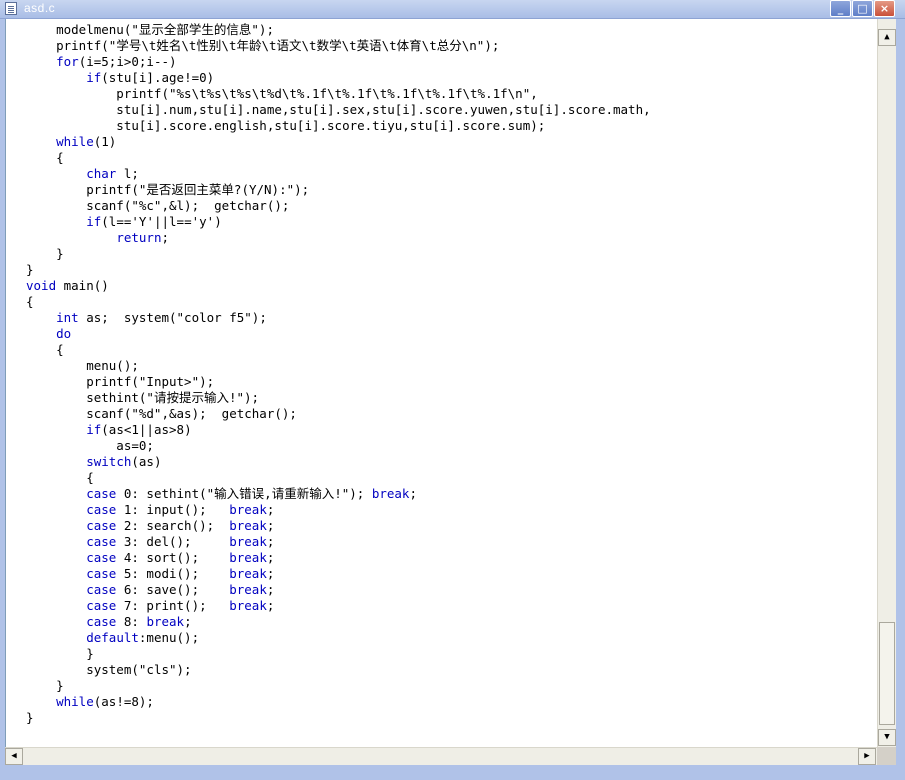  I want to click on code-line: while(1), so click(338, 142).